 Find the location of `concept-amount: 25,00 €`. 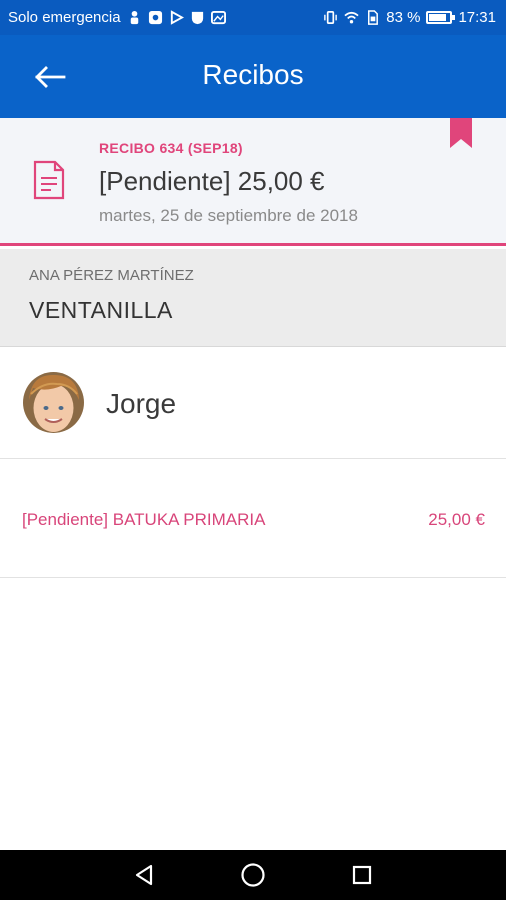

concept-amount: 25,00 € is located at coordinates (456, 519).